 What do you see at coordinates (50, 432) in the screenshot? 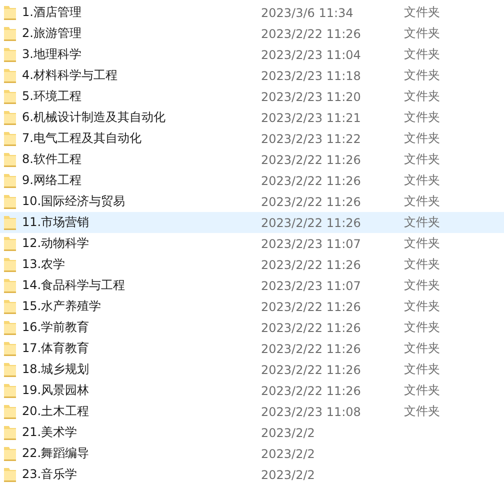
I see `file-name: 21.美术学` at bounding box center [50, 432].